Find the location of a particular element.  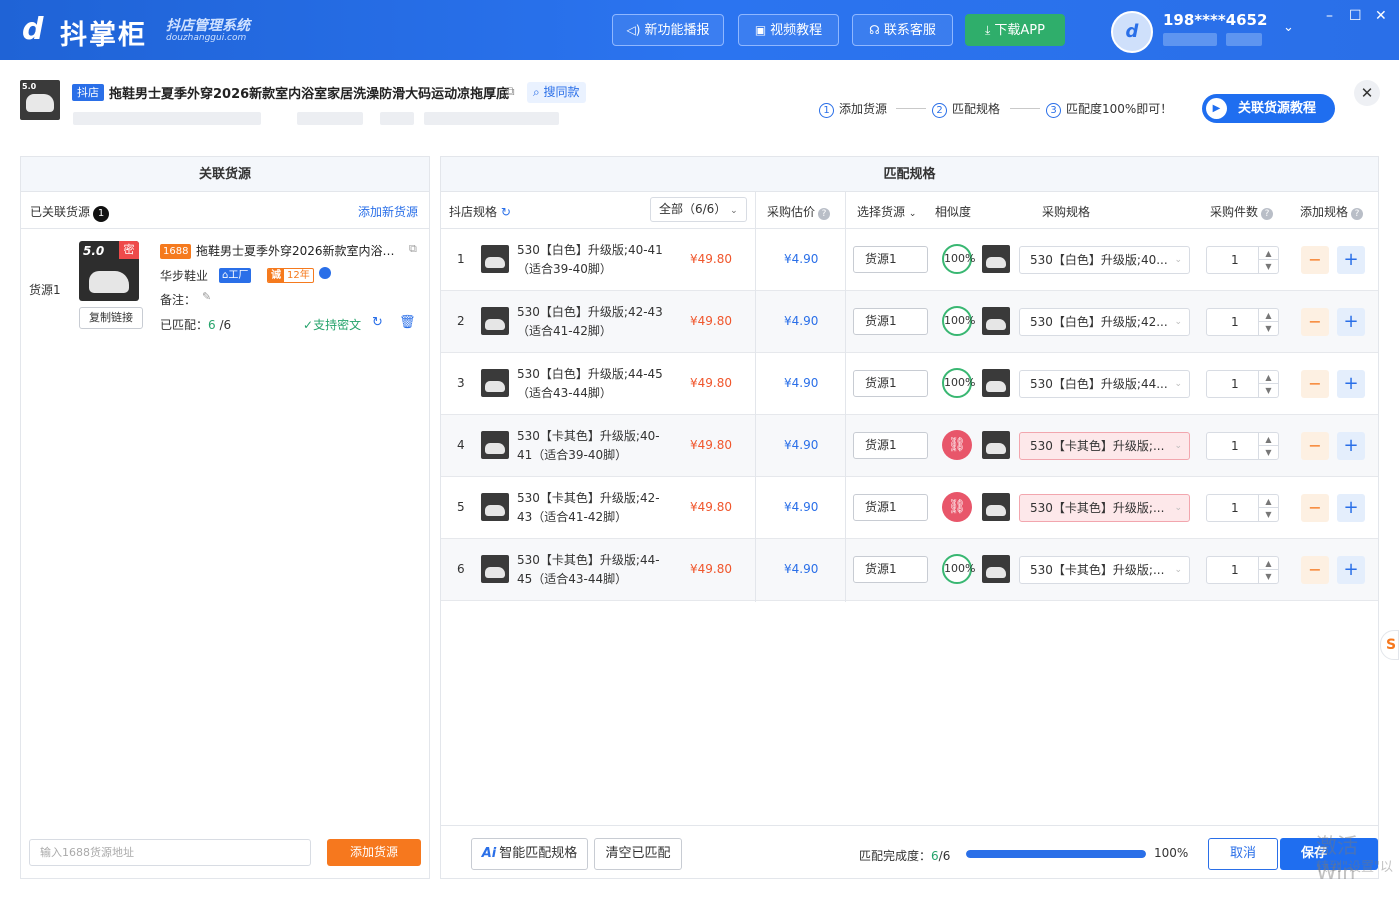

row-index: 6 is located at coordinates (461, 569).